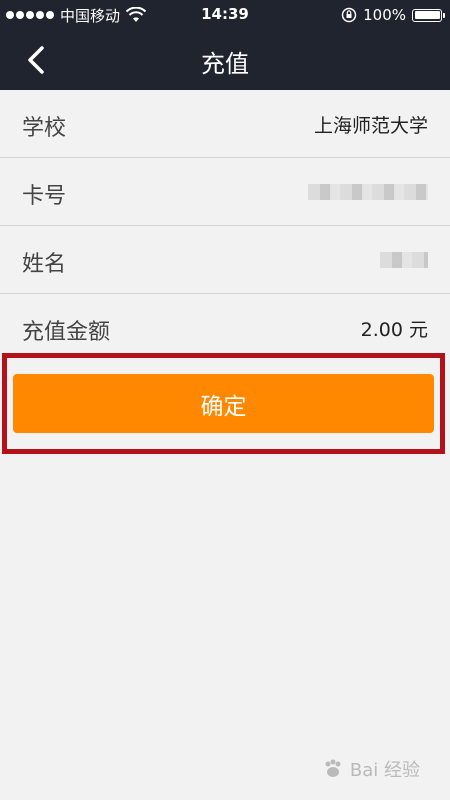 The width and height of the screenshot is (450, 800). What do you see at coordinates (384, 770) in the screenshot?
I see `watermark-text: Bai 经验` at bounding box center [384, 770].